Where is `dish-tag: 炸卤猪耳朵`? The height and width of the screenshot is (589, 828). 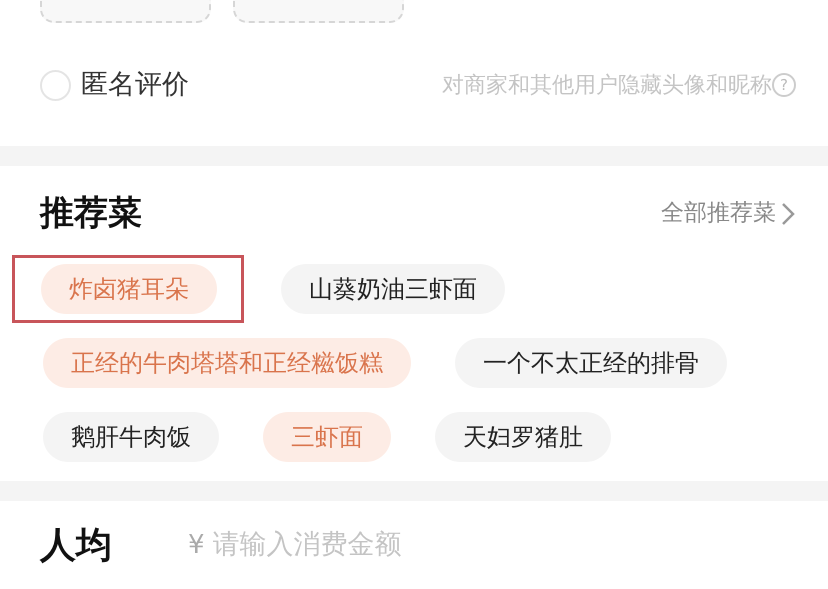 dish-tag: 炸卤猪耳朵 is located at coordinates (129, 289).